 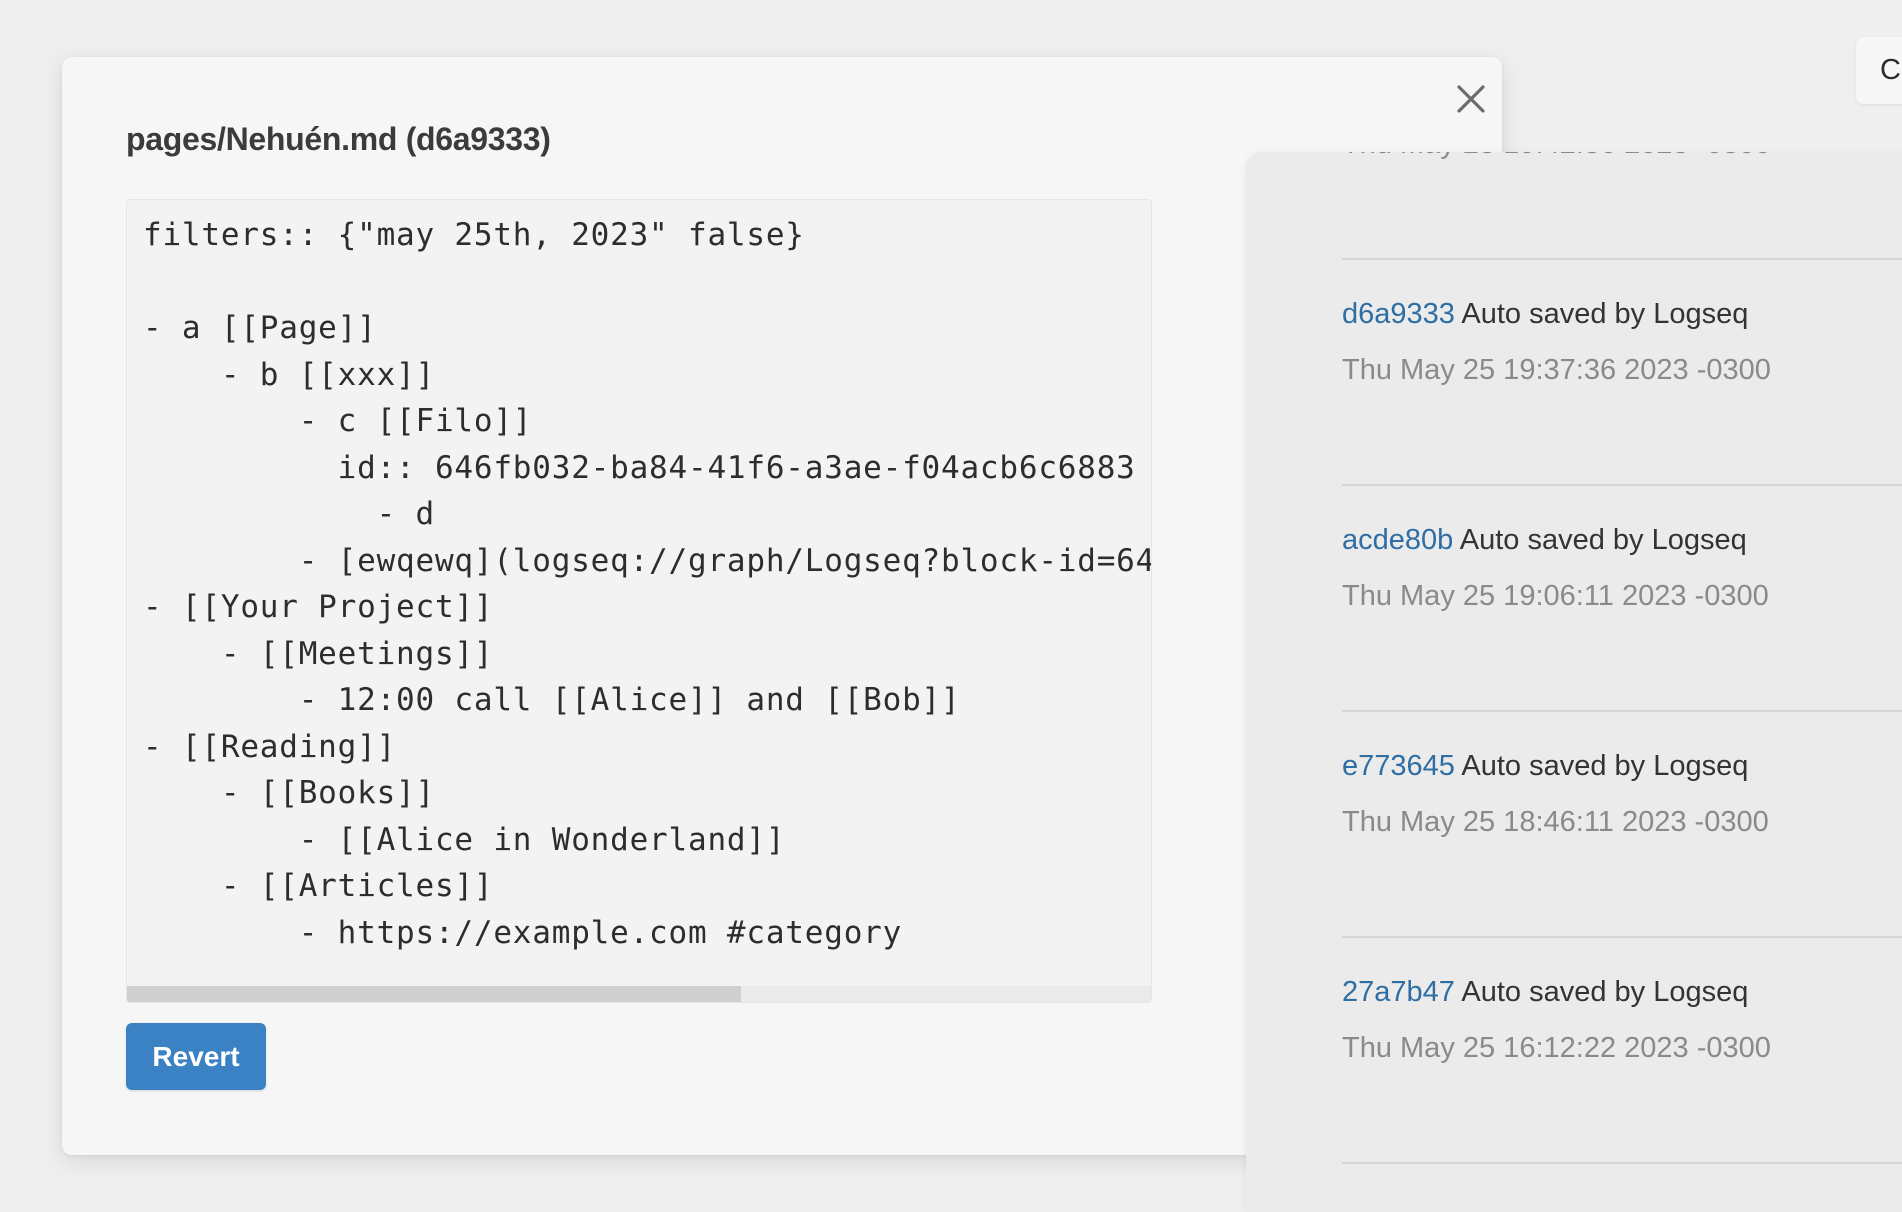 I want to click on commit-date: Thu May 25 19:06:11 2023 -0300, so click(x=1555, y=596).